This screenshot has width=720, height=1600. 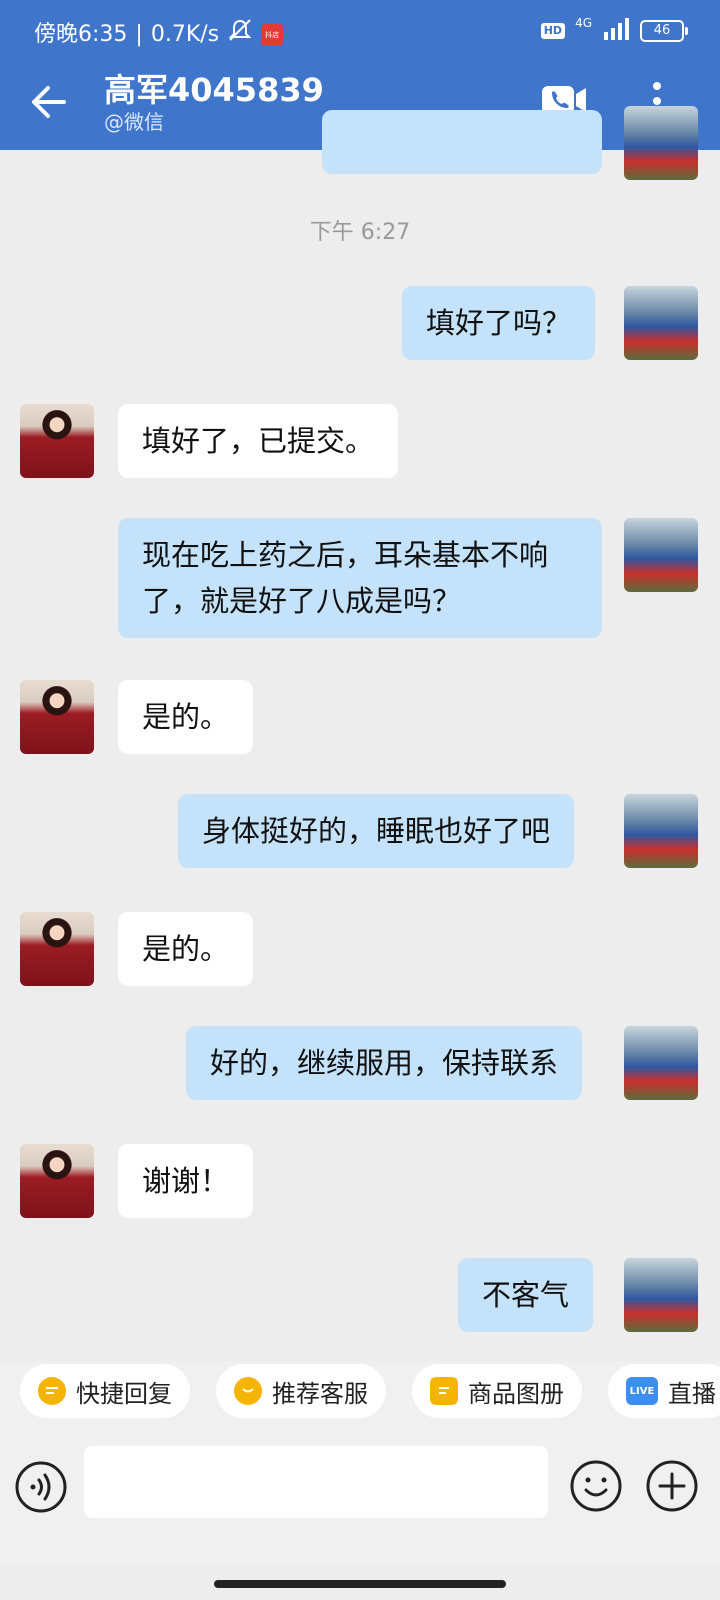 I want to click on mute-icon, so click(x=240, y=35).